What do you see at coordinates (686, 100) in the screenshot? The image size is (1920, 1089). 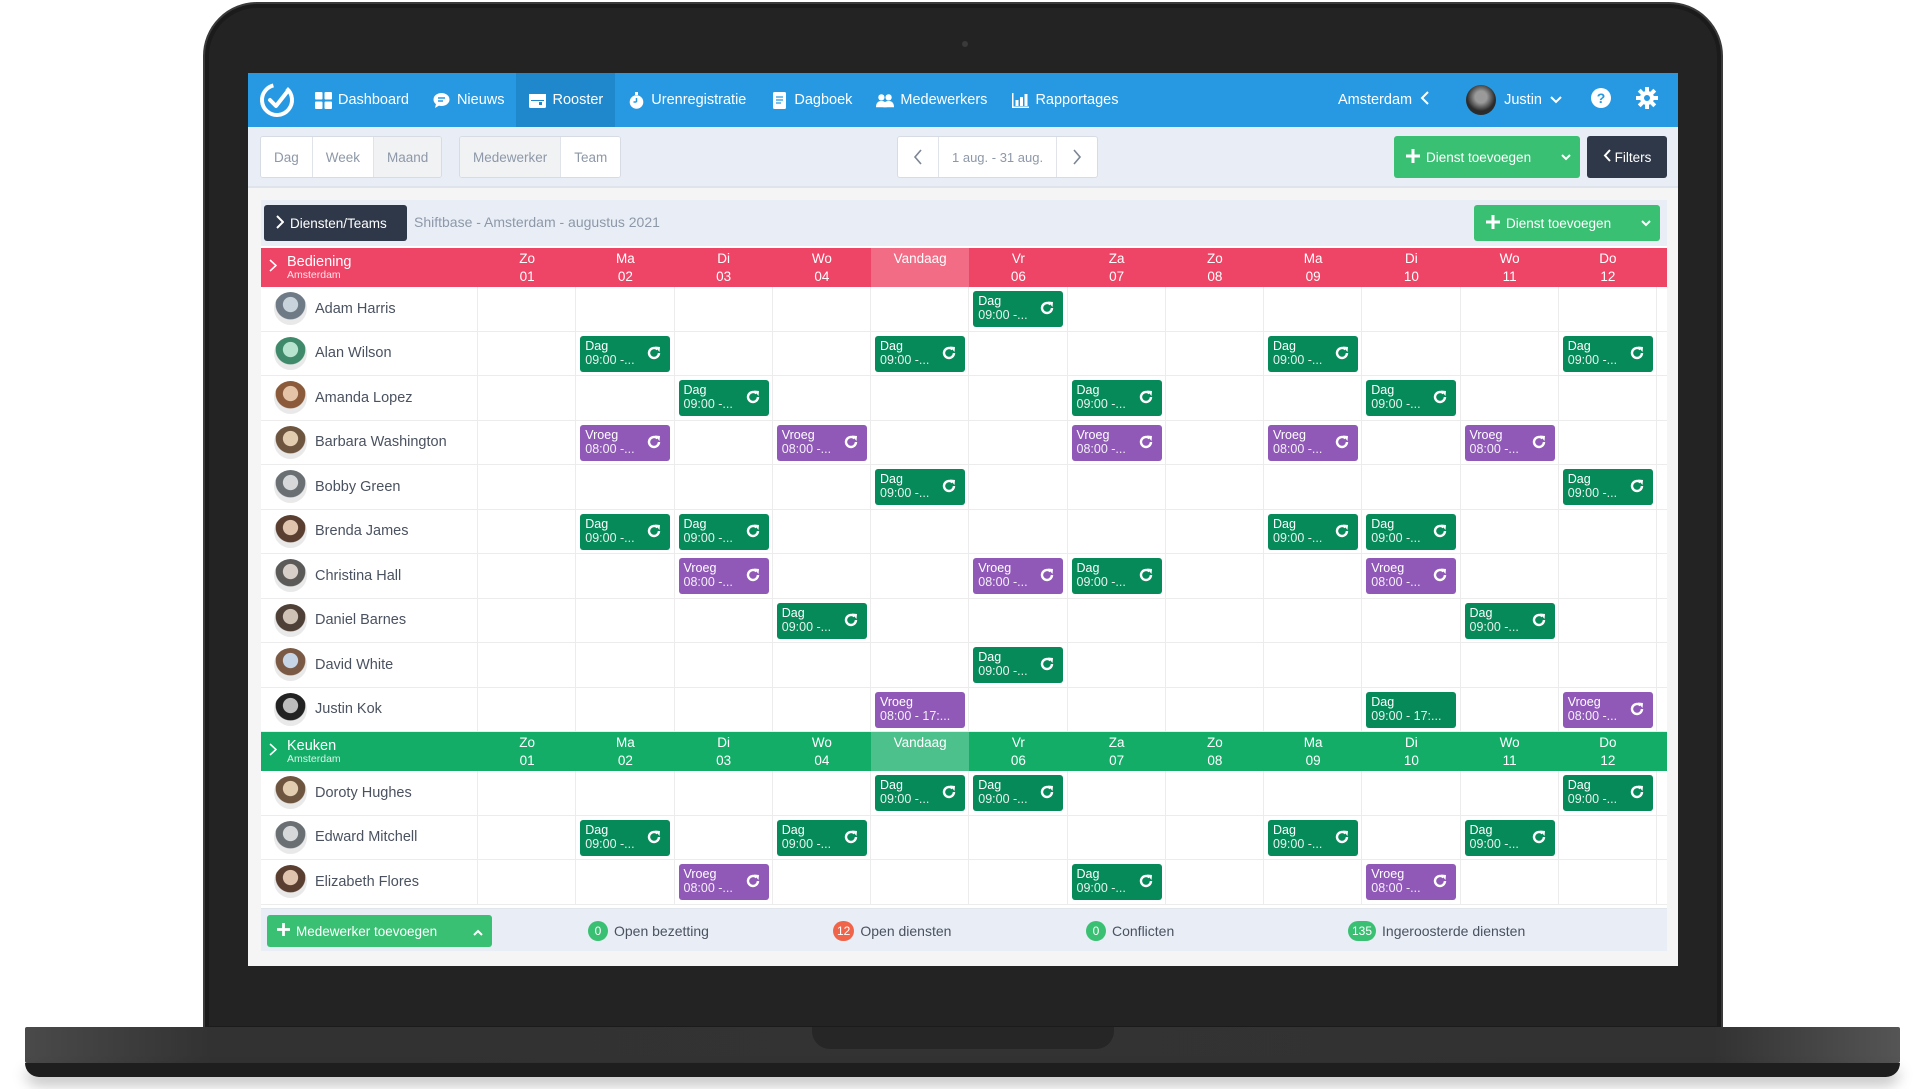 I see `nav-item-urenregistratie: Urenregistratie` at bounding box center [686, 100].